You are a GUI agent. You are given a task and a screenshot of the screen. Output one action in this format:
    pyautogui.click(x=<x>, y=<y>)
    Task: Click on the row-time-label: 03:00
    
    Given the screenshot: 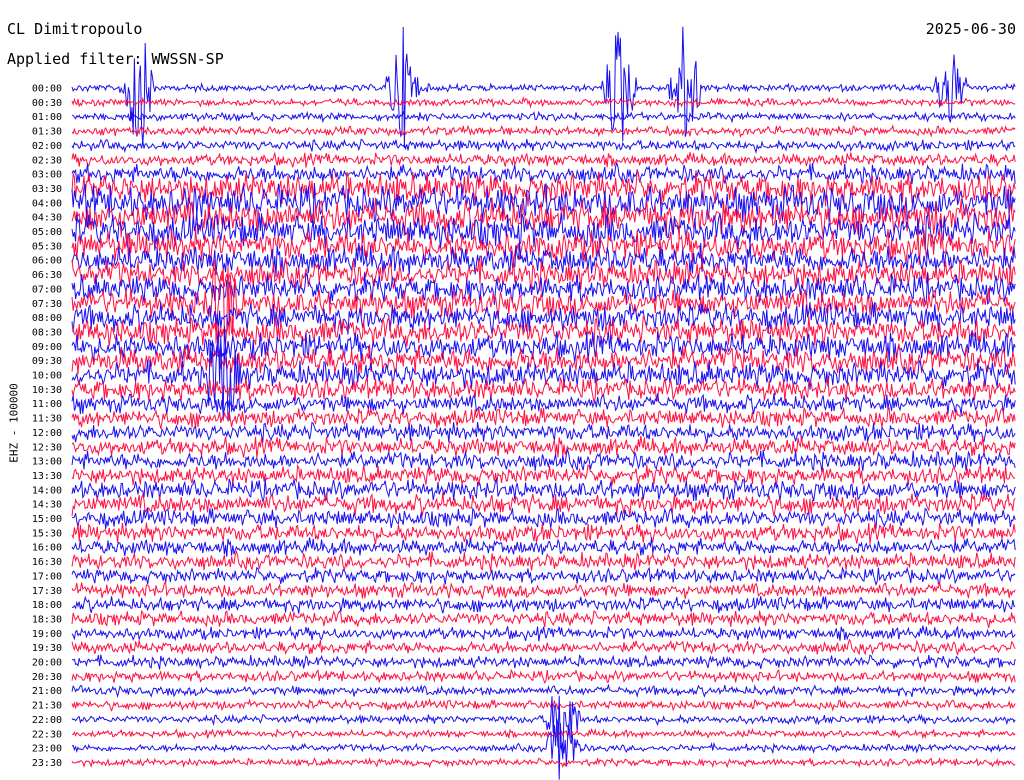 What is the action you would take?
    pyautogui.click(x=47, y=175)
    